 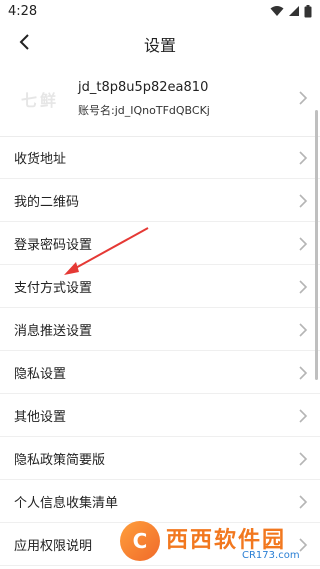 I want to click on account-username: jd_t8p8u5p82ea810, so click(x=143, y=87).